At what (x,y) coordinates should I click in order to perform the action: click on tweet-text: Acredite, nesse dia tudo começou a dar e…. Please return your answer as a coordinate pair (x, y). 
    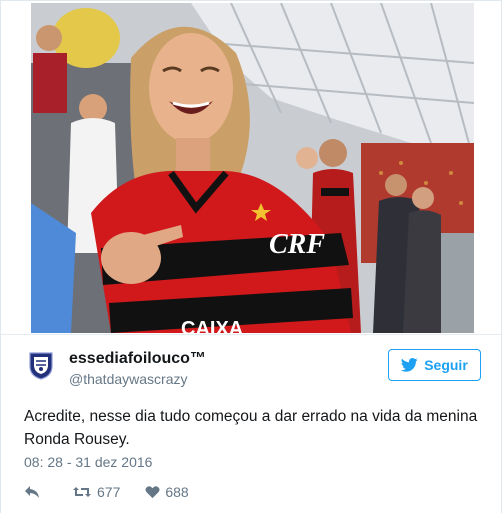
    Looking at the image, I should click on (251, 428).